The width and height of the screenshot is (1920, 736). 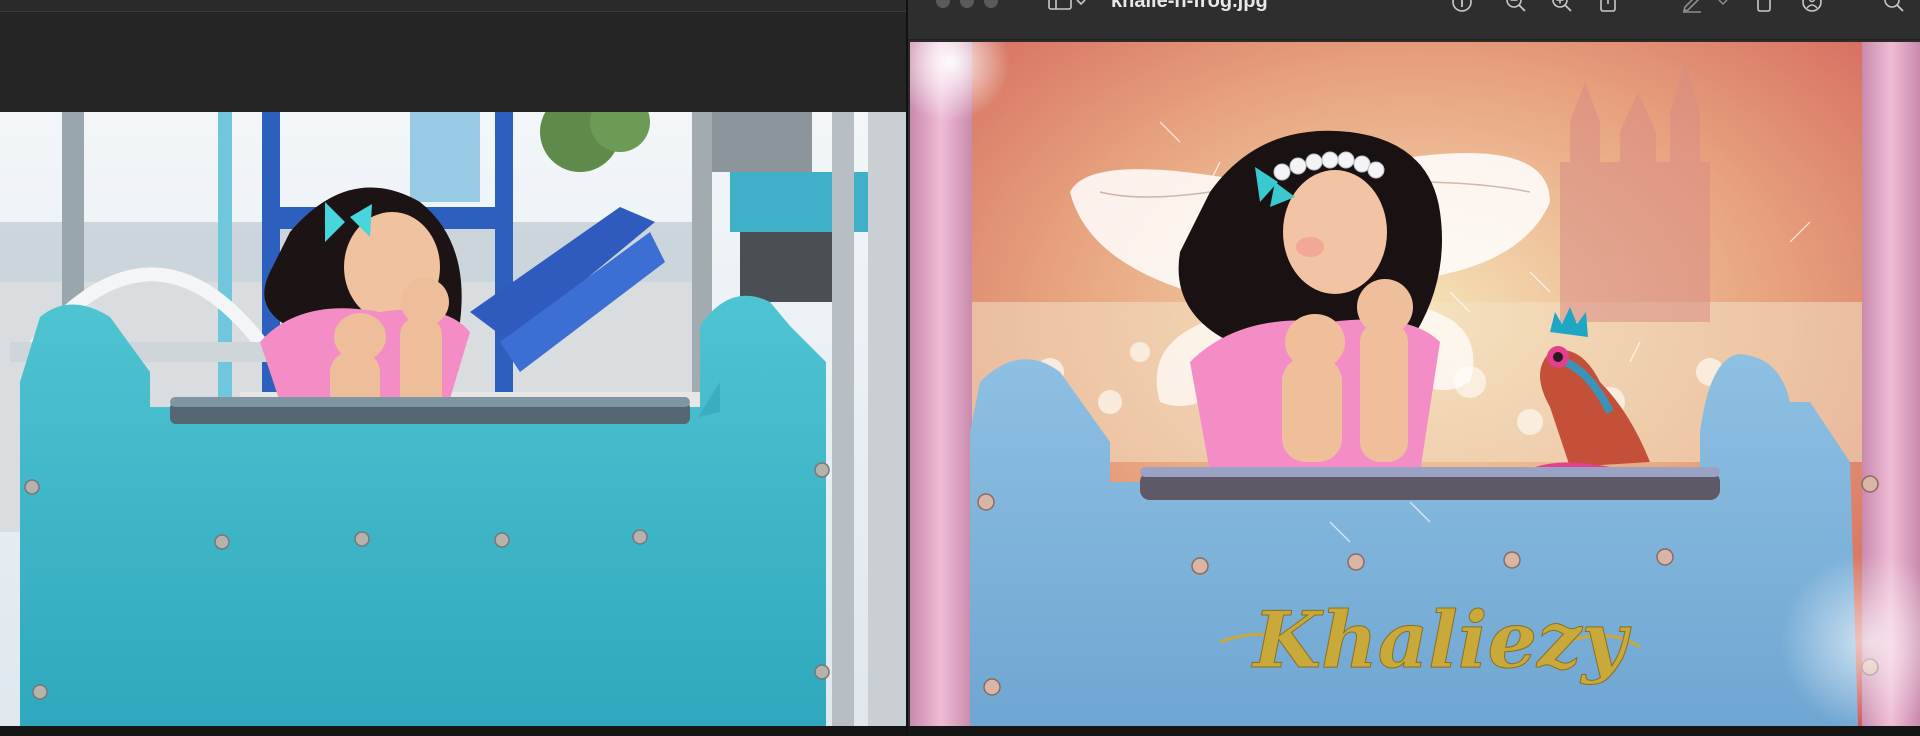 I want to click on left-window-bottom-edge, so click(x=453, y=731).